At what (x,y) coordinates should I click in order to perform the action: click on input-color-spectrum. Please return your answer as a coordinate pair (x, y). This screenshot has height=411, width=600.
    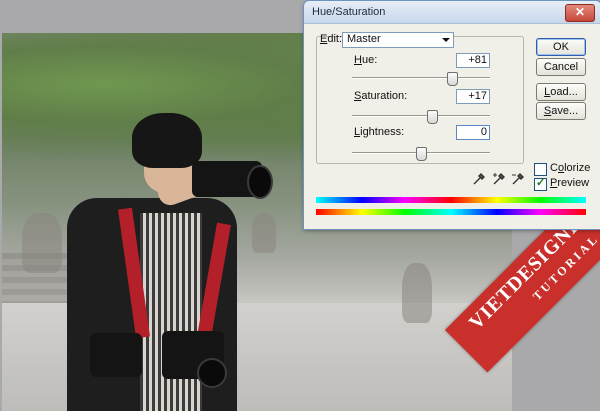
    Looking at the image, I should click on (451, 212).